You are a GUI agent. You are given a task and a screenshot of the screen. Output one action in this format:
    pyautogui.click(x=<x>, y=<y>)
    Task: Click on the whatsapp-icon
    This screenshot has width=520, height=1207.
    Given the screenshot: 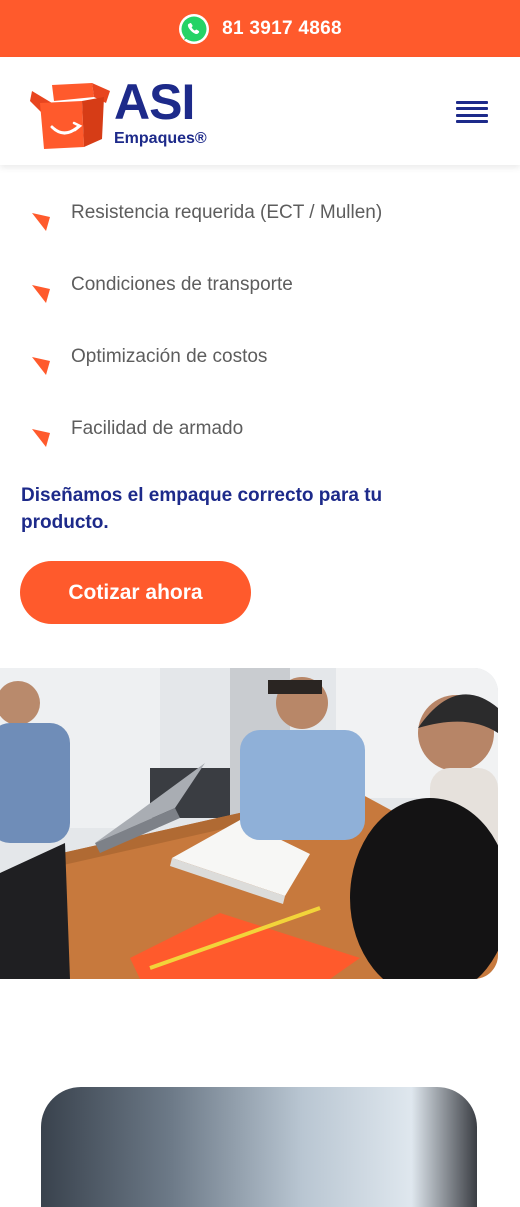 What is the action you would take?
    pyautogui.click(x=194, y=29)
    